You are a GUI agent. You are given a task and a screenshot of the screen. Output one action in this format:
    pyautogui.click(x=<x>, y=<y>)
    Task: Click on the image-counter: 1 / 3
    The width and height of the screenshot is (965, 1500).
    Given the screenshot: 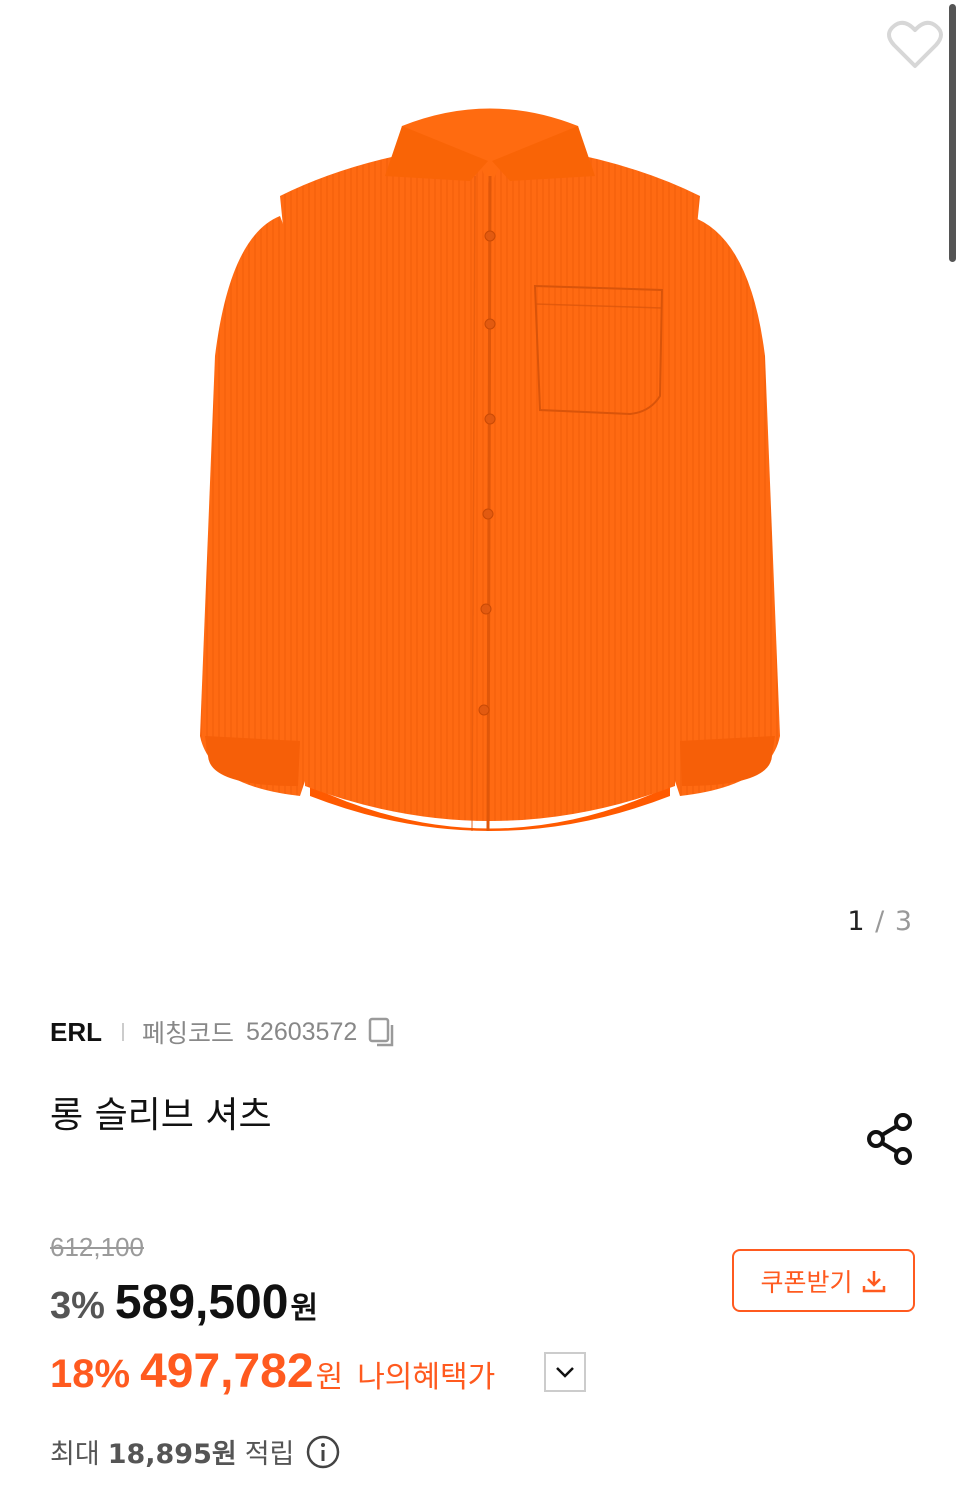 What is the action you would take?
    pyautogui.click(x=880, y=921)
    